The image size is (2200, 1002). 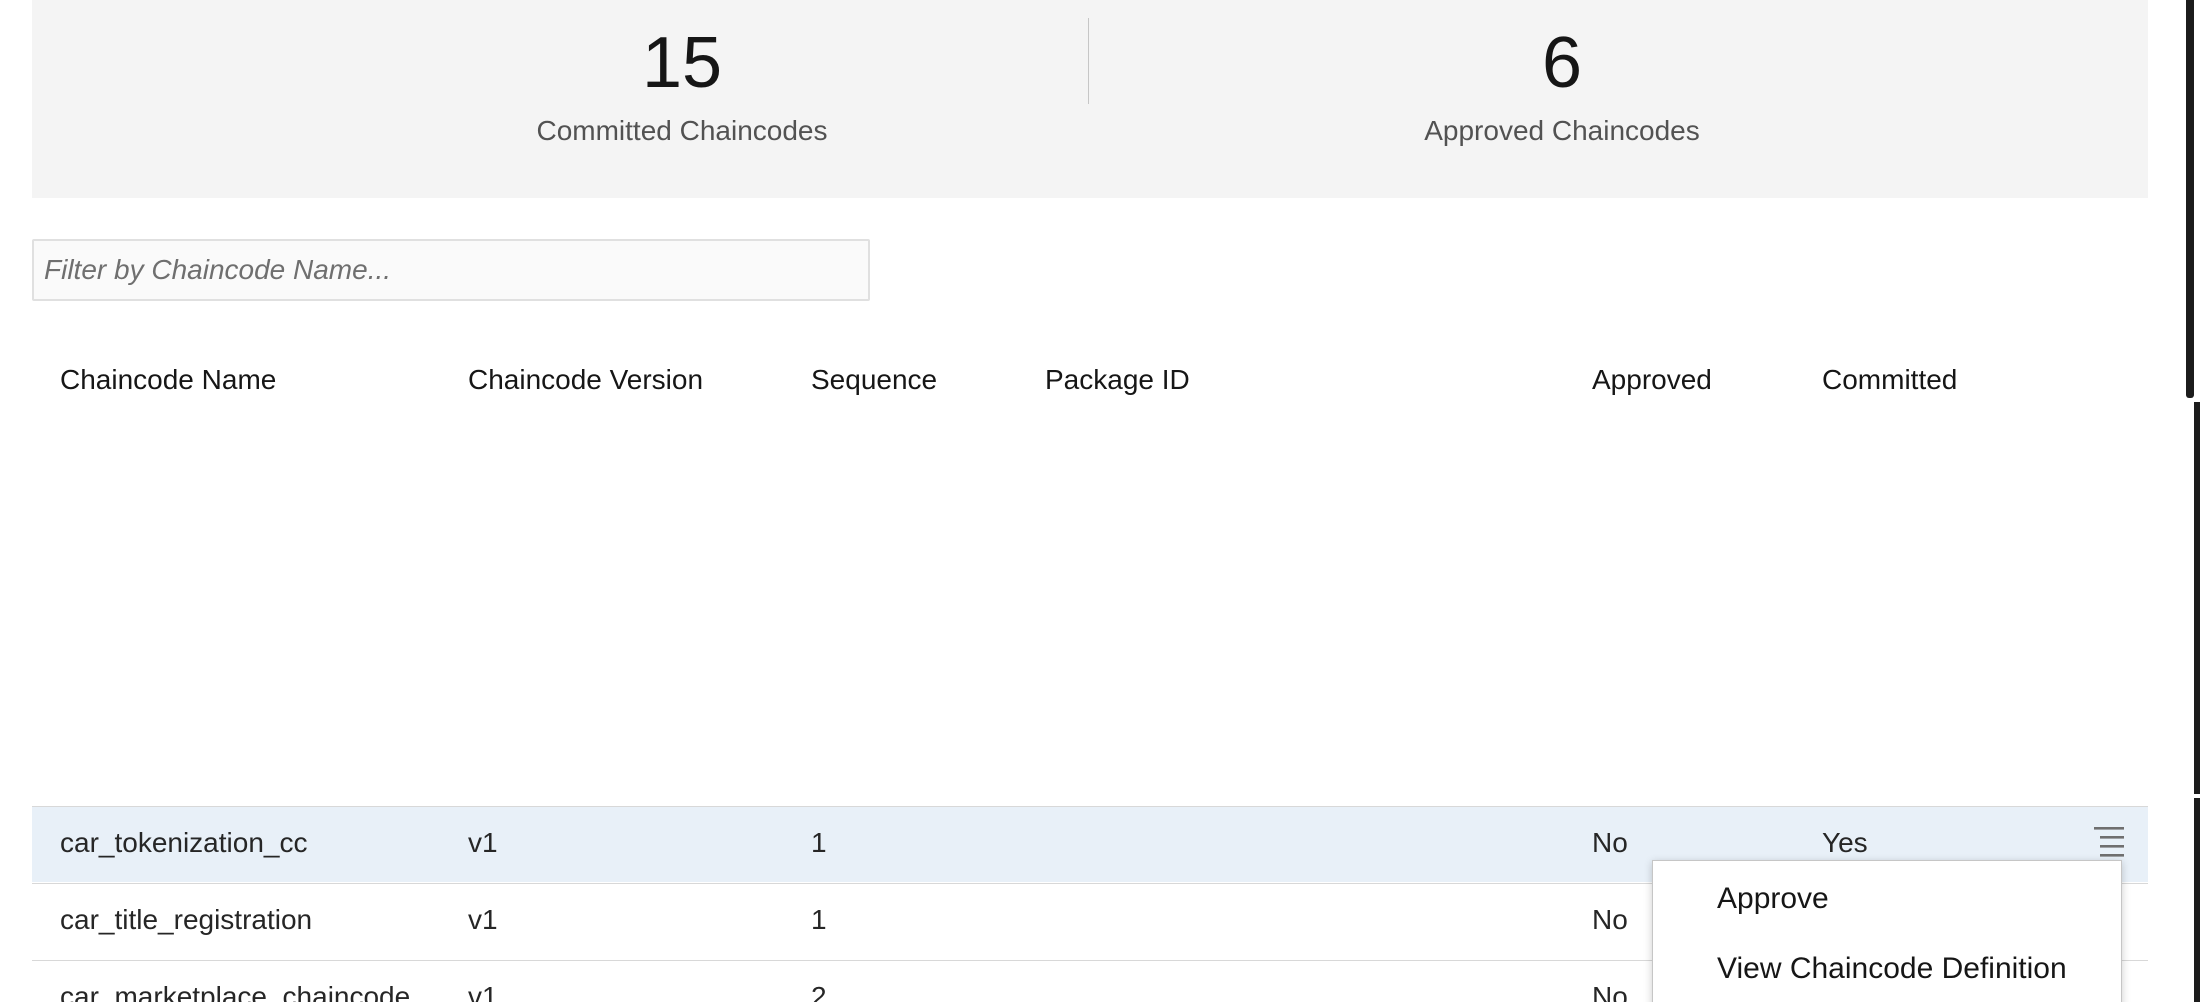 I want to click on approved-chaincodes-stat: 6 Approved Chaincodes, so click(x=1562, y=87).